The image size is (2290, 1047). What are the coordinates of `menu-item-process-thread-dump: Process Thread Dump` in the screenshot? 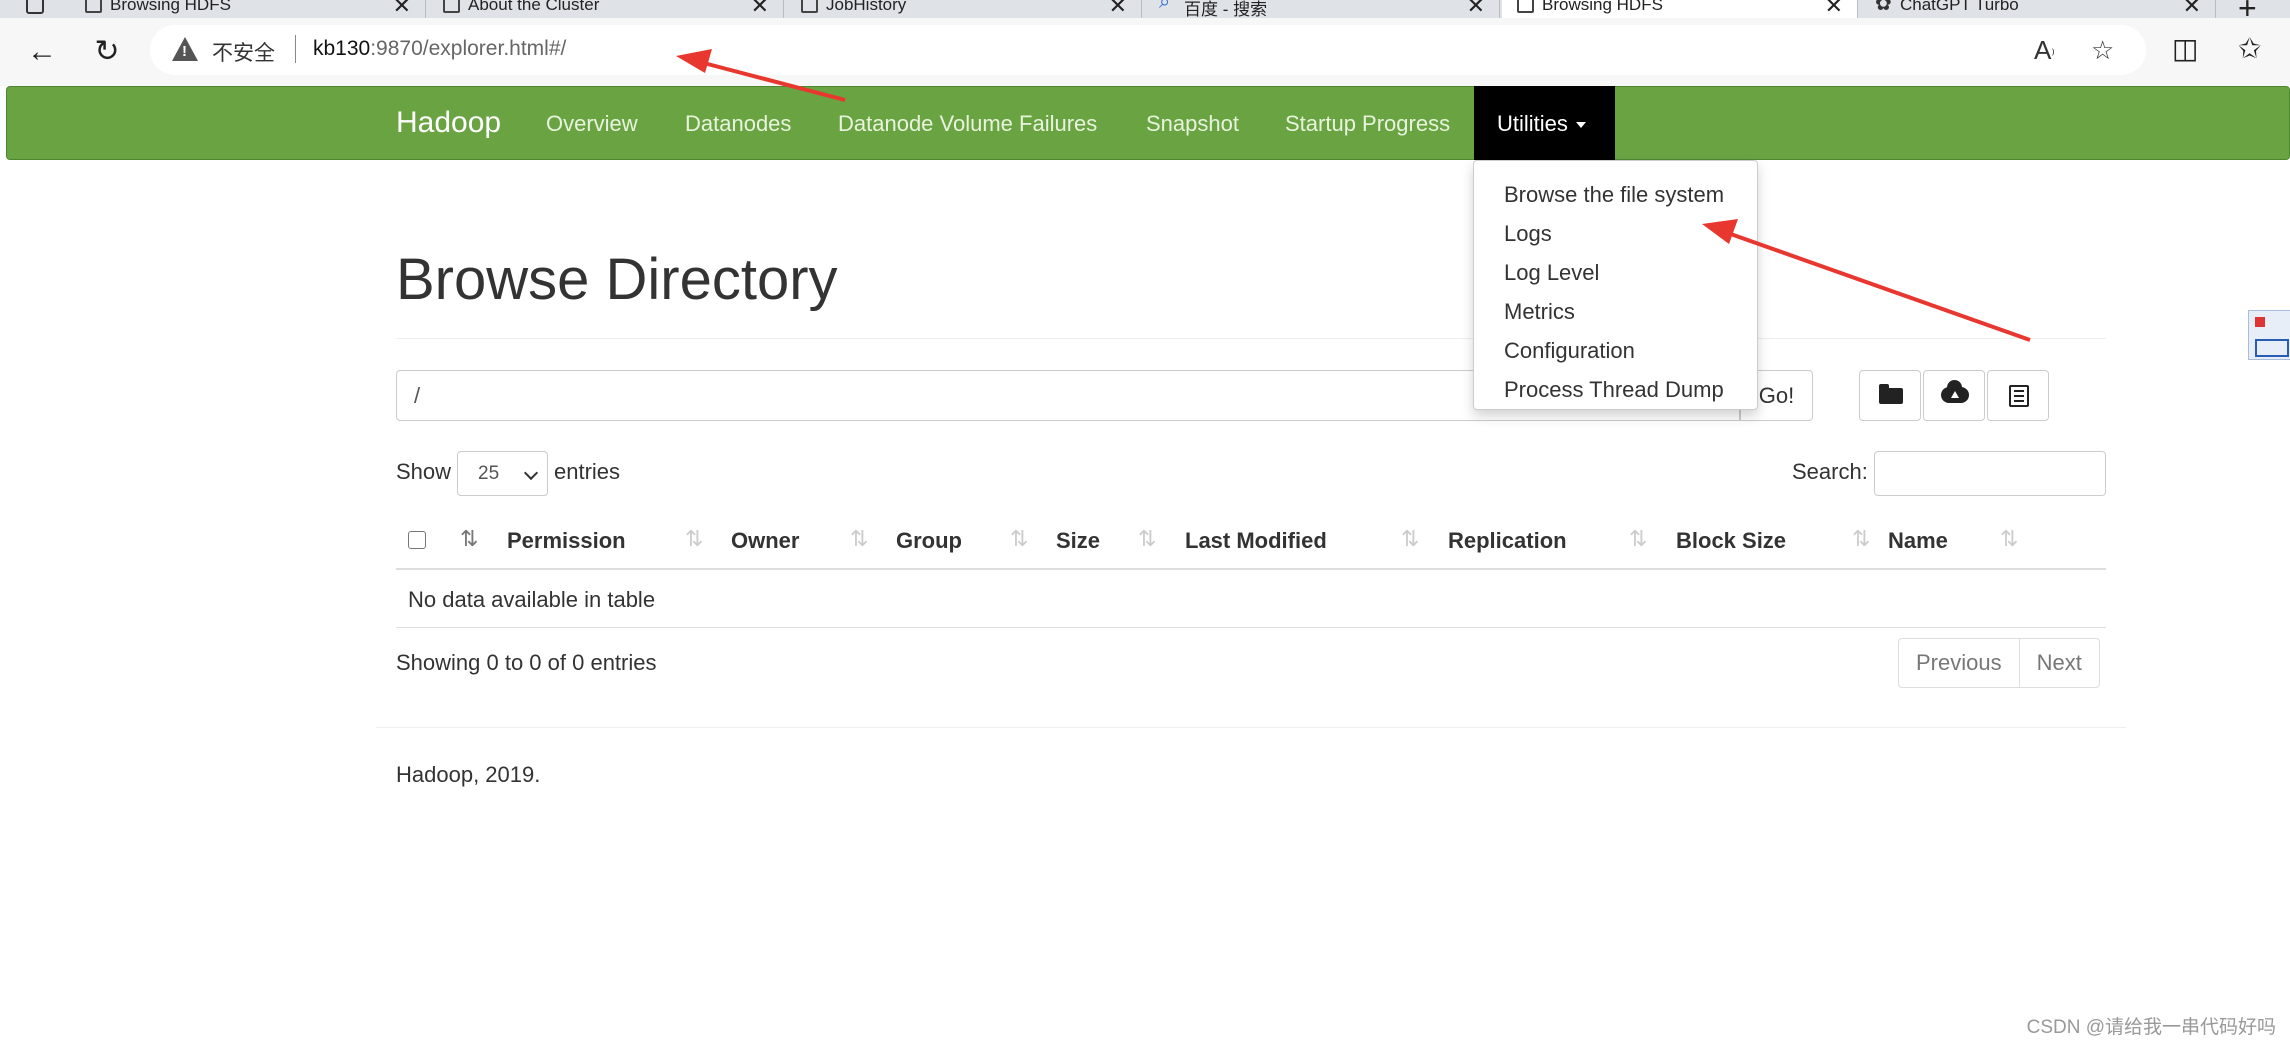 It's located at (1615, 389).